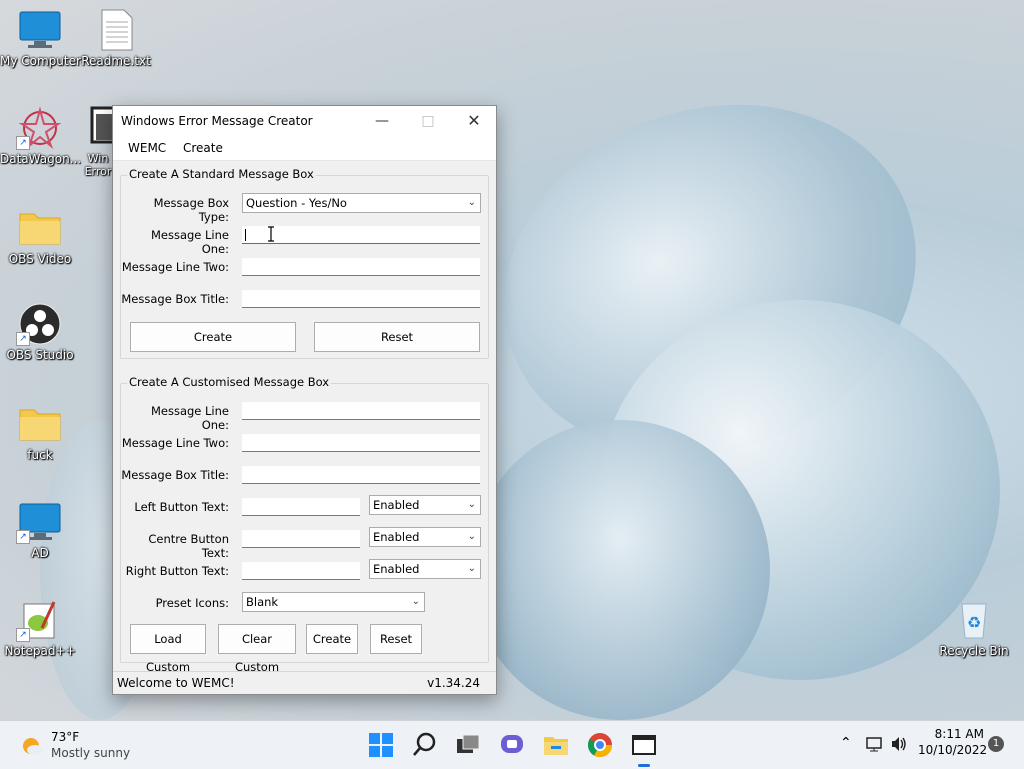 This screenshot has height=769, width=1024. Describe the element at coordinates (428, 121) in the screenshot. I see `maximize-button: □` at that location.